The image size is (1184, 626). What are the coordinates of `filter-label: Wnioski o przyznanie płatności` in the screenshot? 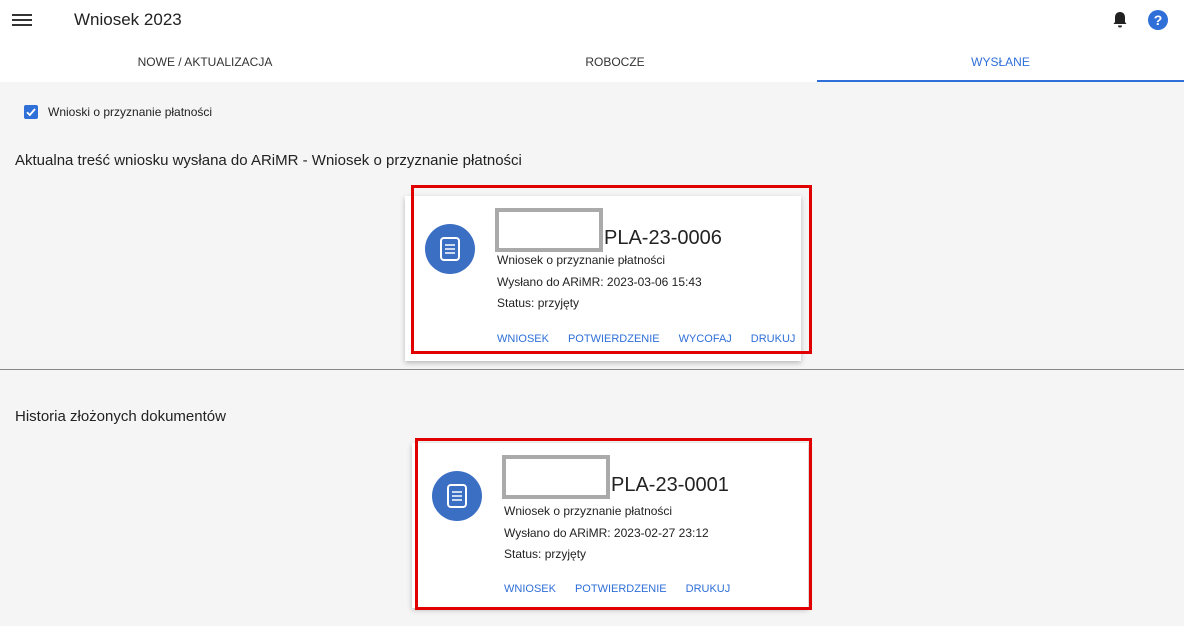 It's located at (130, 112).